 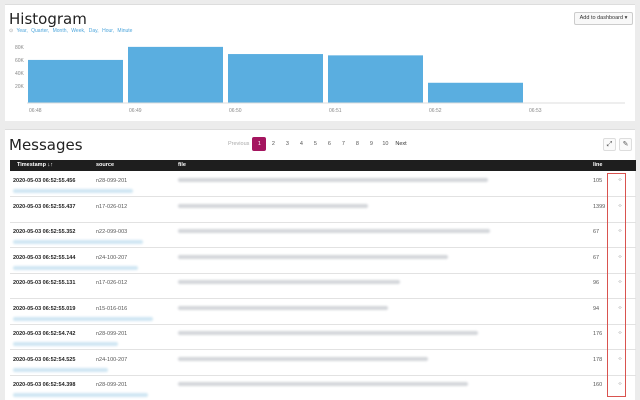 What do you see at coordinates (44, 334) in the screenshot?
I see `cell-timestamp: 2020-05-03 06:52:54.742` at bounding box center [44, 334].